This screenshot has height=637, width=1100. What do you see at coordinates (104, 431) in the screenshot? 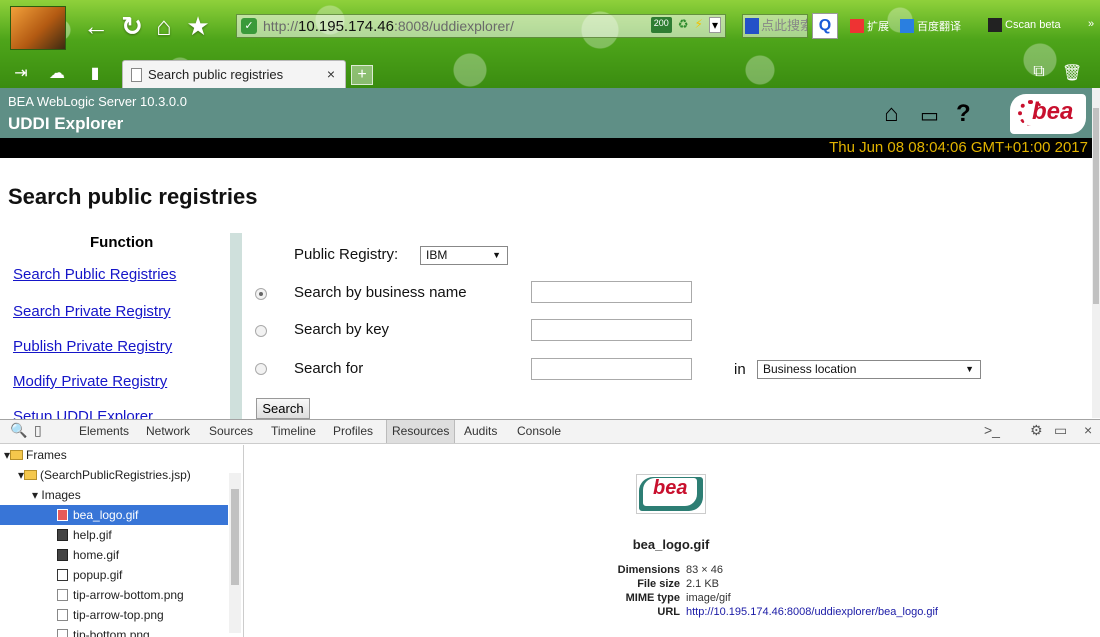
I see `tab-elements: Elements` at bounding box center [104, 431].